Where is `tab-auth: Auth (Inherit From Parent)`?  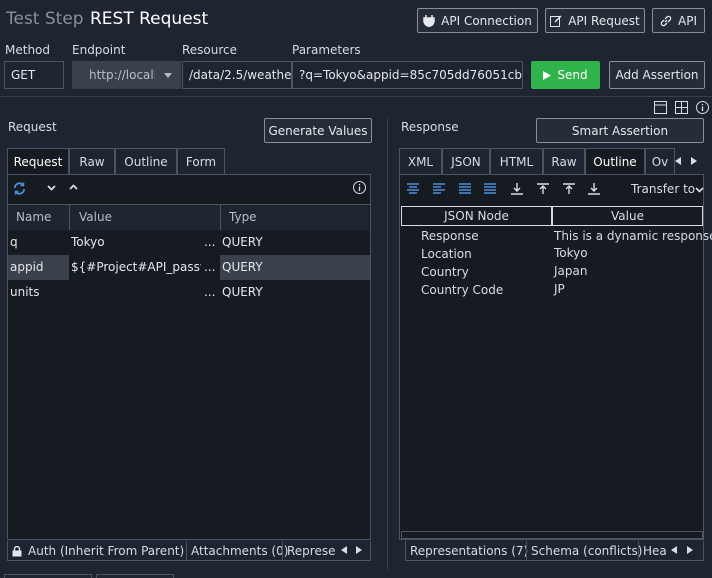 tab-auth: Auth (Inherit From Parent) is located at coordinates (97, 550).